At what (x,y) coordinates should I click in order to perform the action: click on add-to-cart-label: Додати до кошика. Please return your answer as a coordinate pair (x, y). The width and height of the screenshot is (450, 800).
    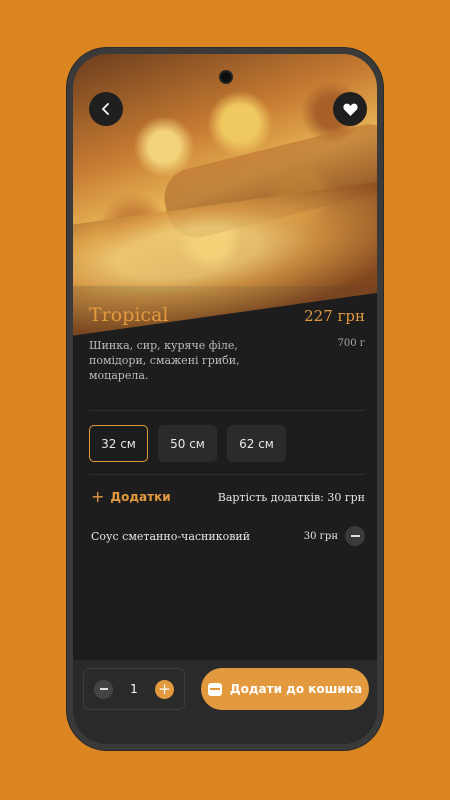
    Looking at the image, I should click on (296, 689).